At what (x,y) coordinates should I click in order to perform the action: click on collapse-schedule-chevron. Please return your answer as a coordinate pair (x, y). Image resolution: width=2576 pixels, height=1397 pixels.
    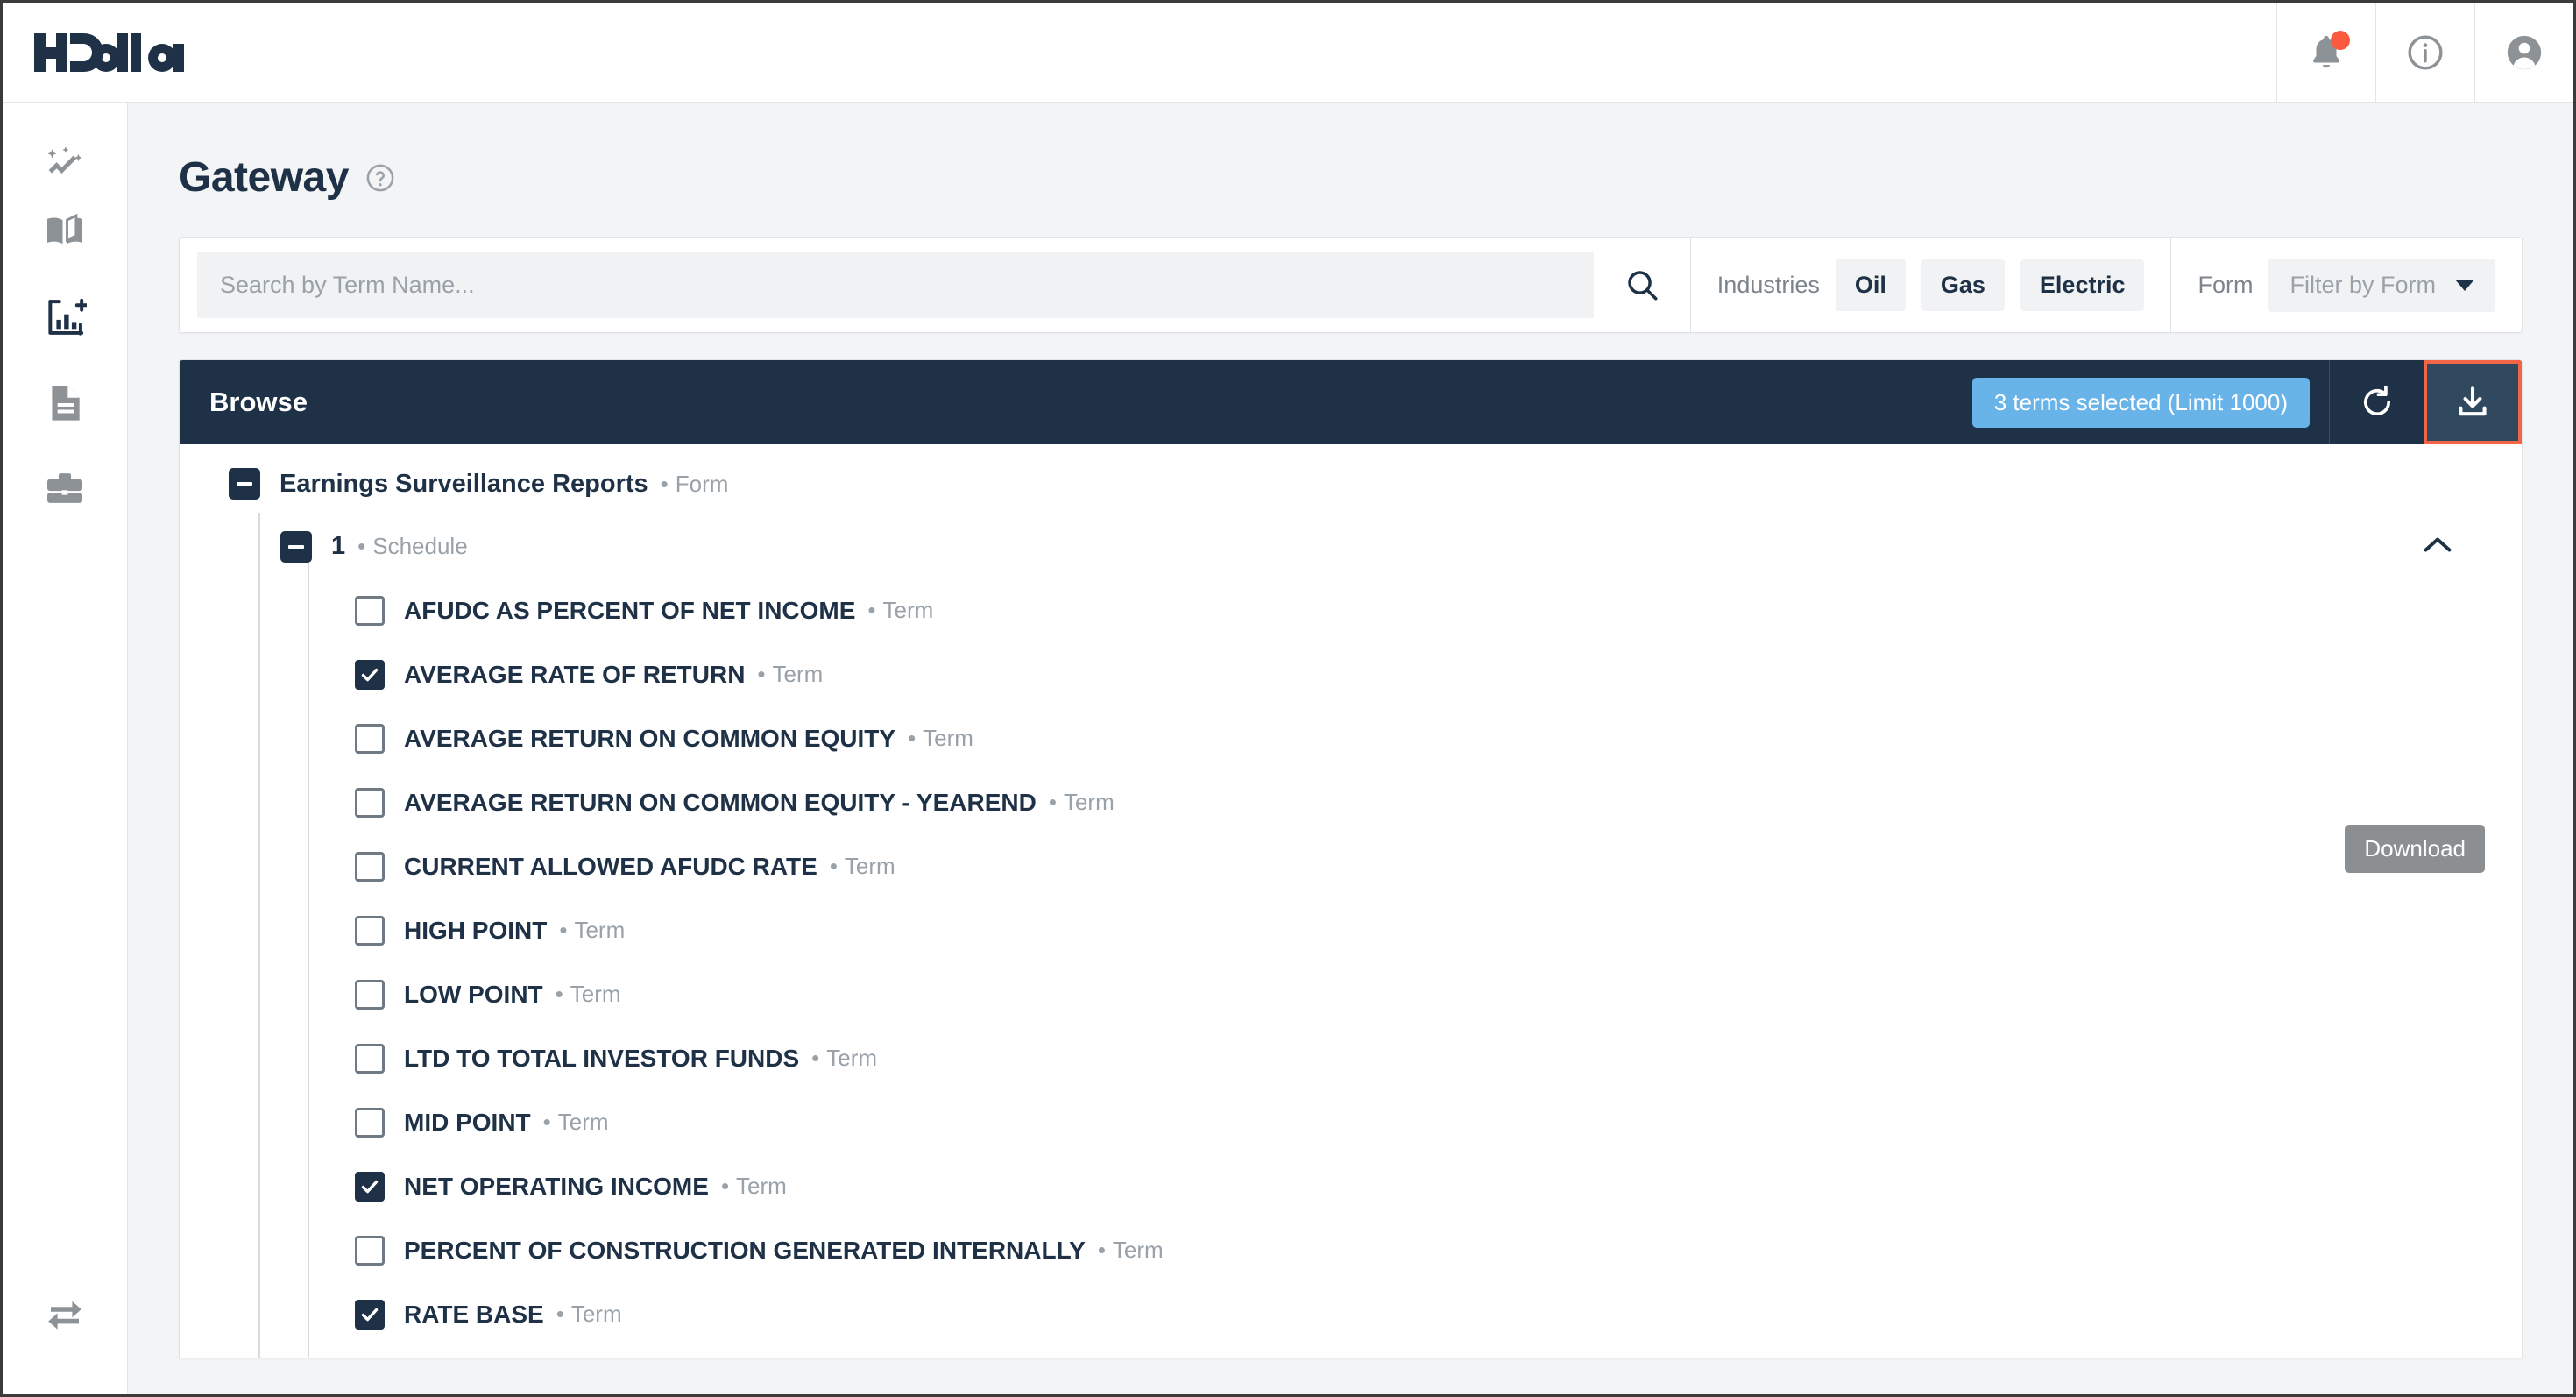
    Looking at the image, I should click on (2437, 546).